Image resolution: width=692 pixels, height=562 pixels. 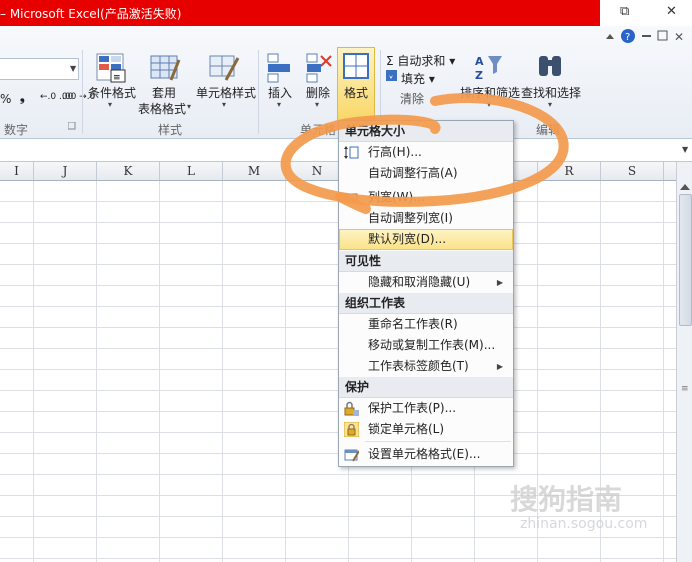 I want to click on svg-text: A, so click(x=479, y=61).